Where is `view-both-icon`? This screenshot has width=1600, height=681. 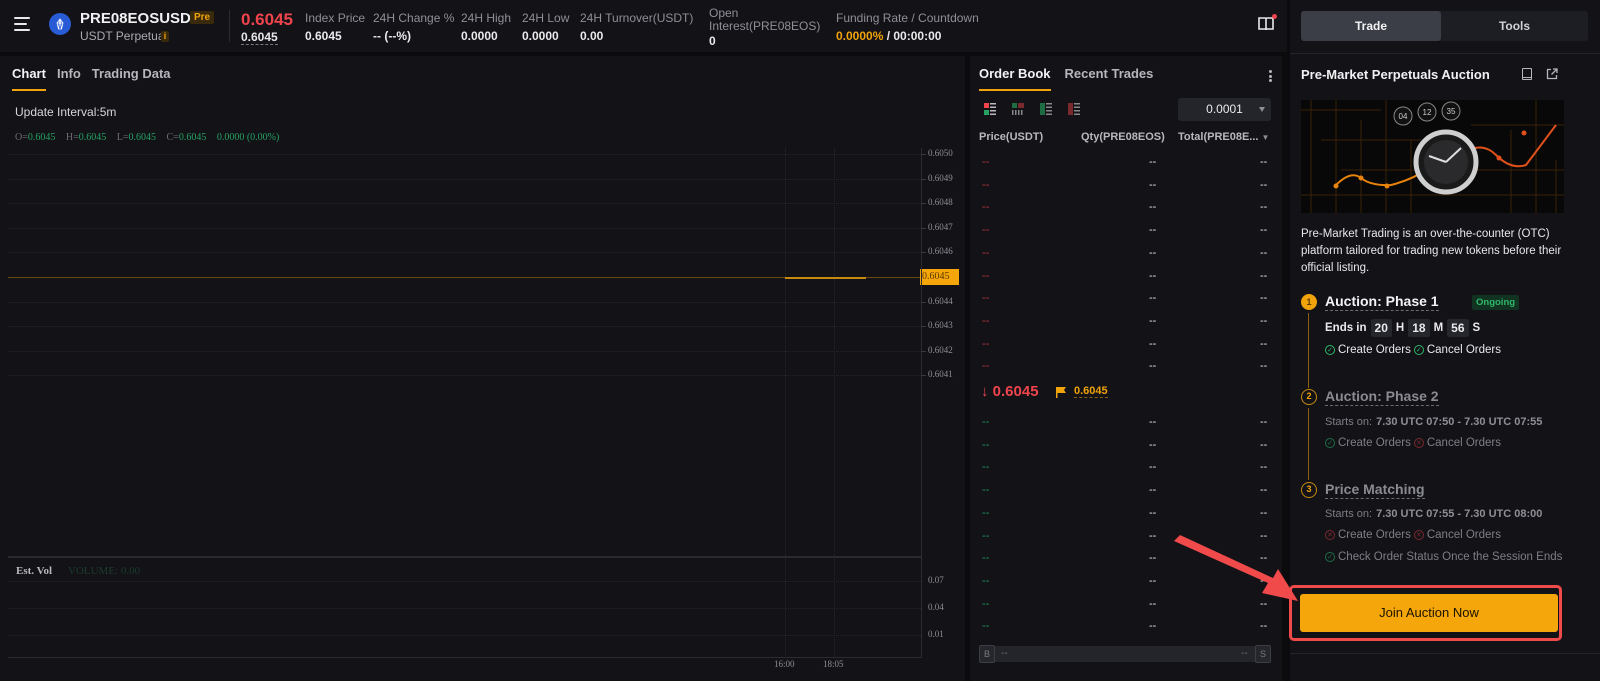
view-both-icon is located at coordinates (990, 109).